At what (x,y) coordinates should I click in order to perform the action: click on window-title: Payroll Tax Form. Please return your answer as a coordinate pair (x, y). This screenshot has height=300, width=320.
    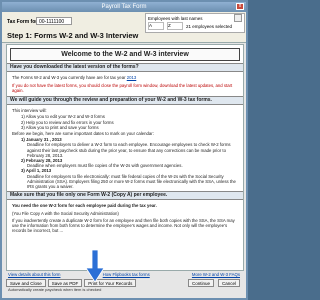
    Looking at the image, I should click on (124, 7).